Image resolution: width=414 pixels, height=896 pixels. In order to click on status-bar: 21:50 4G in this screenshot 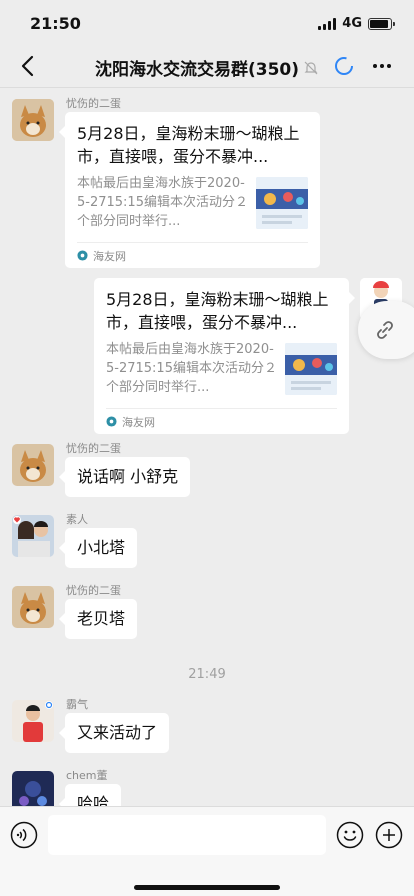, I will do `click(207, 22)`.